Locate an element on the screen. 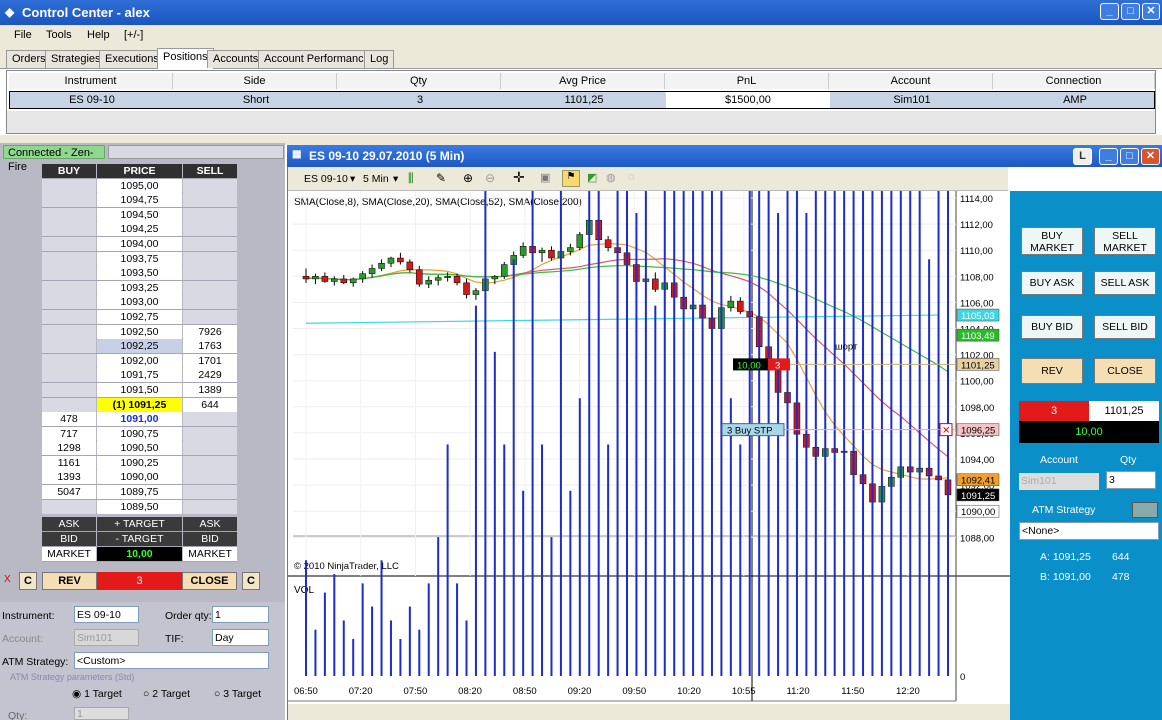 The height and width of the screenshot is (720, 1162). ladder-row: 1091,50 1389 is located at coordinates (139, 390).